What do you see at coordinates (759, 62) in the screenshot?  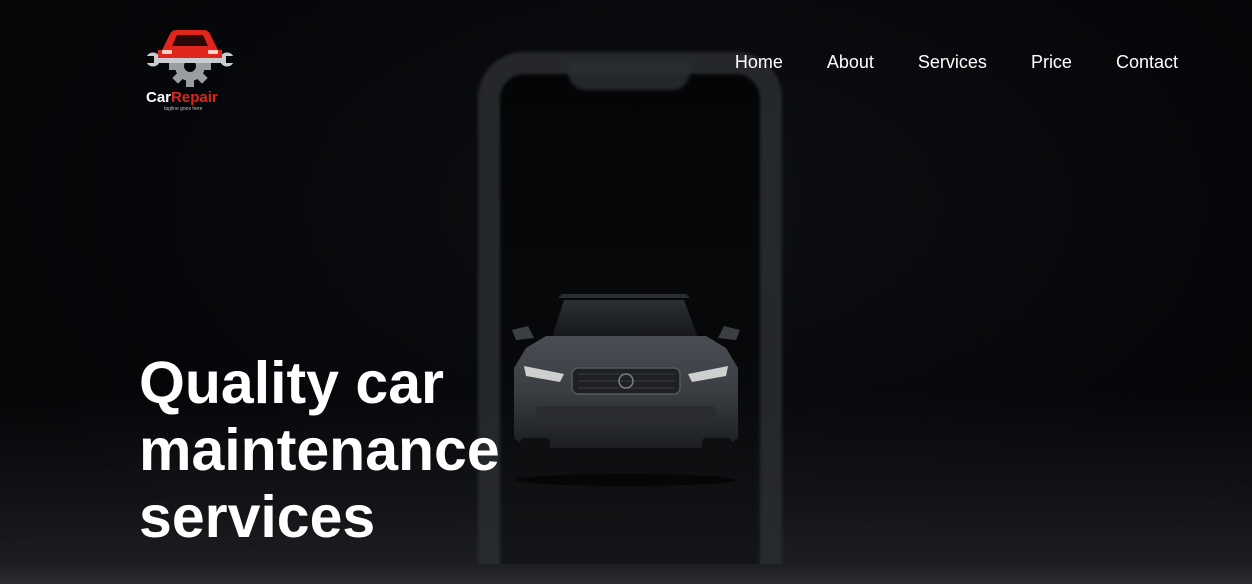 I see `nav-home: Home` at bounding box center [759, 62].